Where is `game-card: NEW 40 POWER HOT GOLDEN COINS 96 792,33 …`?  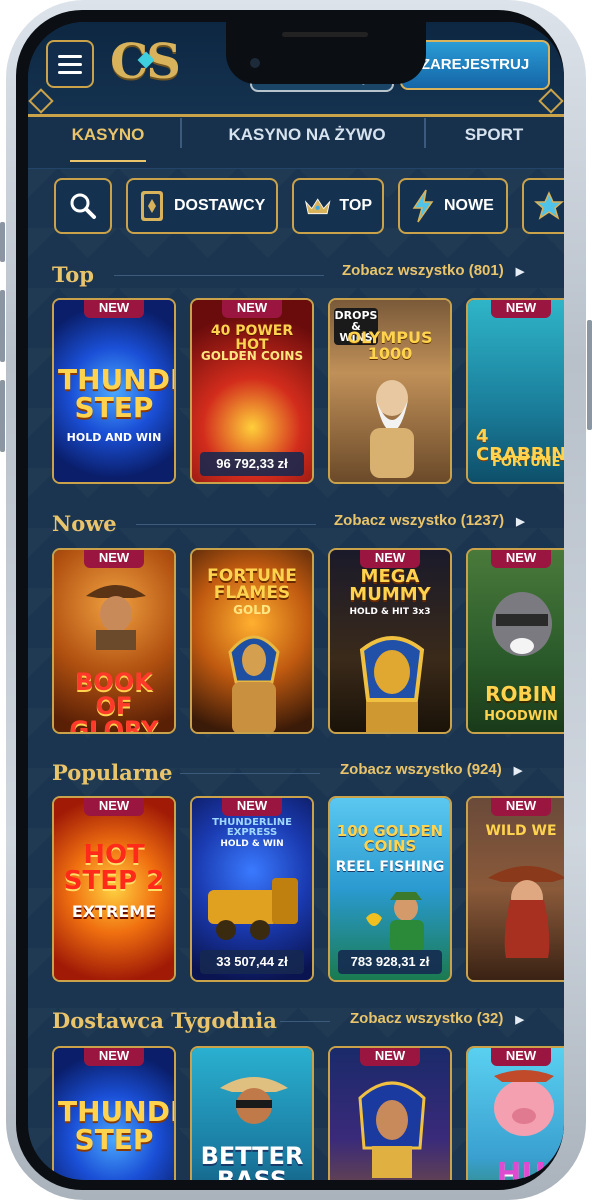 game-card: NEW 40 POWER HOT GOLDEN COINS 96 792,33 … is located at coordinates (252, 391).